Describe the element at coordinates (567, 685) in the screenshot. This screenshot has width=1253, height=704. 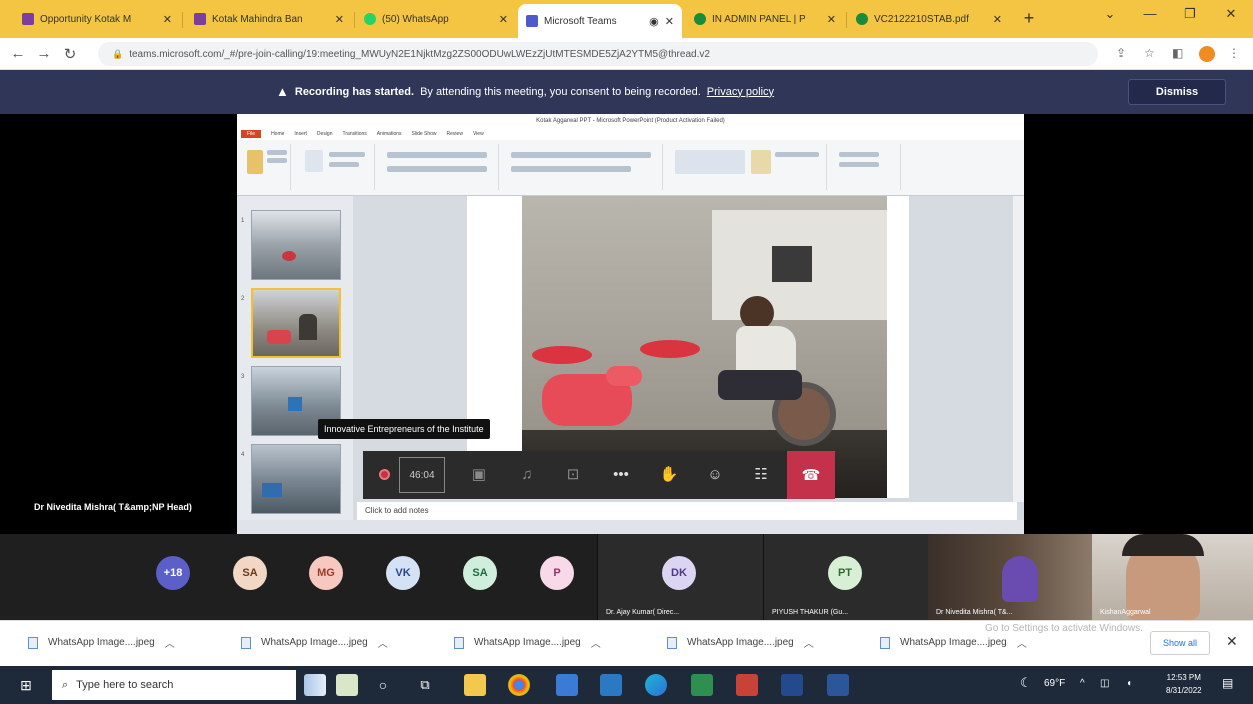
I see `store-icon` at that location.